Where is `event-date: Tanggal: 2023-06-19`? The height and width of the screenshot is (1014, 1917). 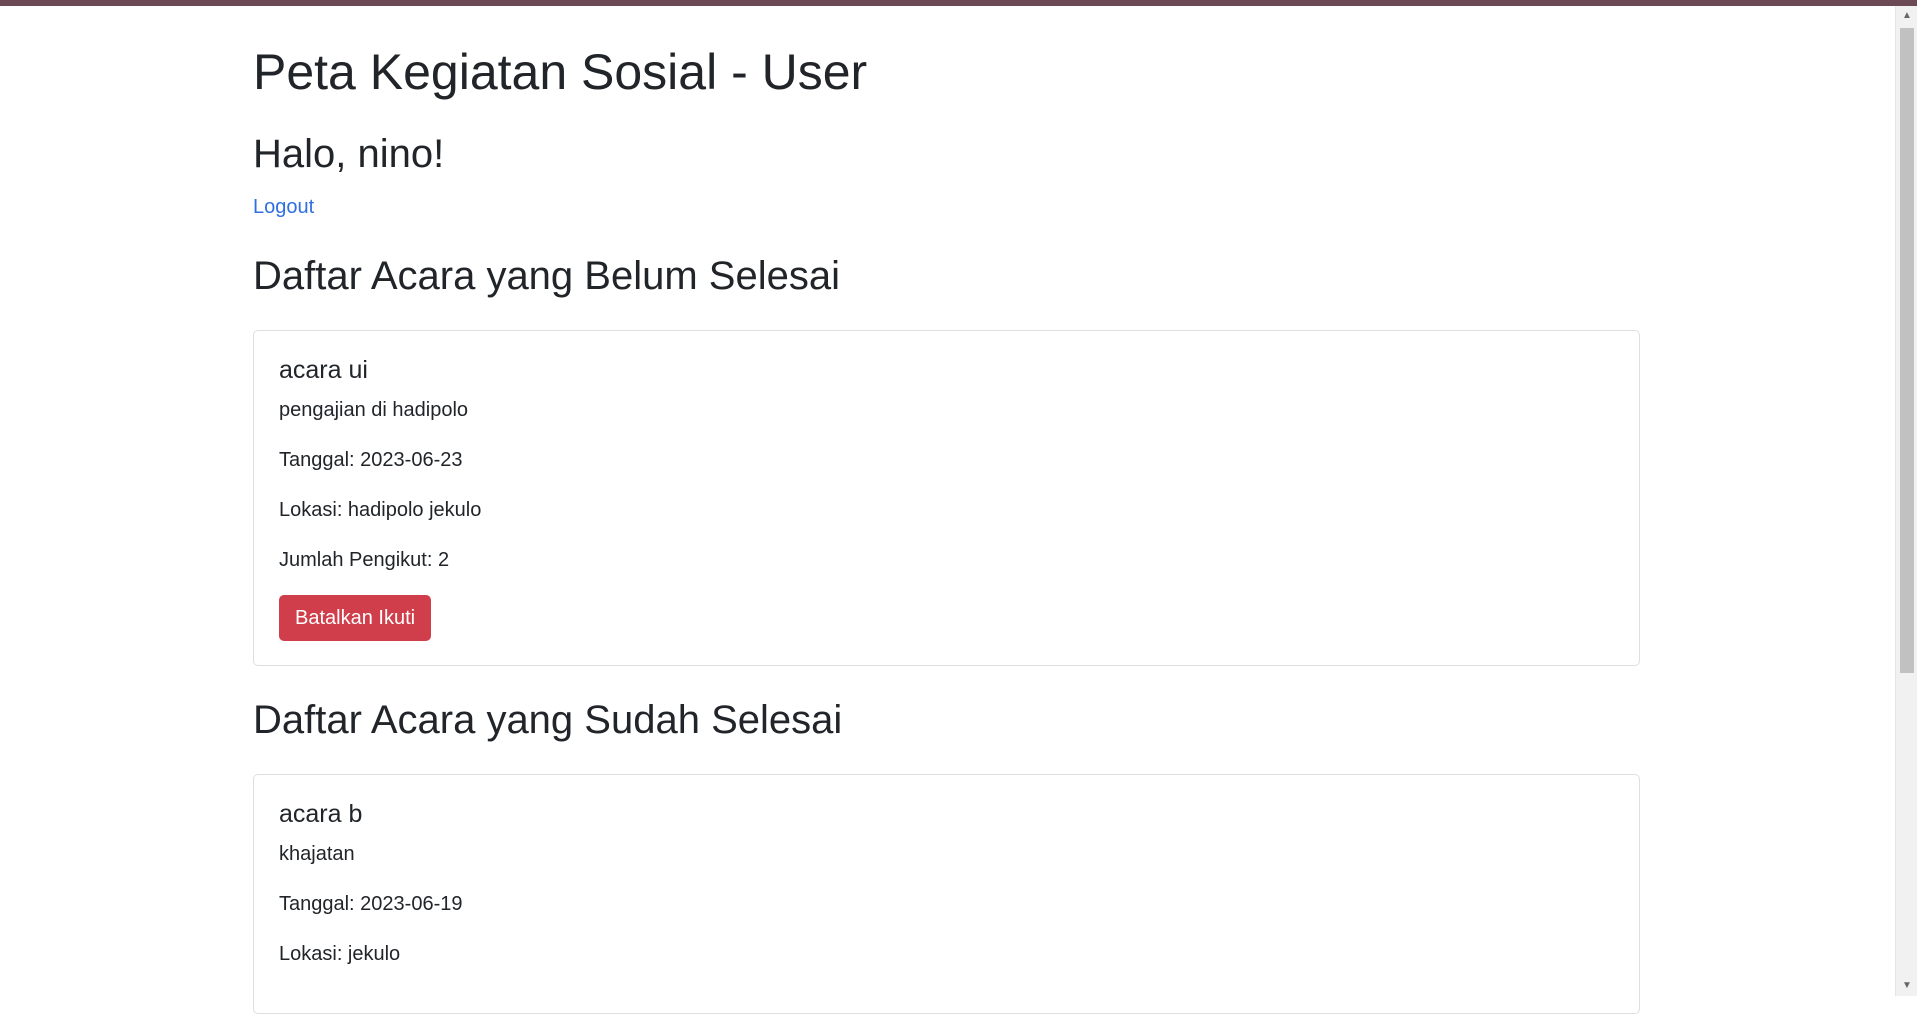
event-date: Tanggal: 2023-06-19 is located at coordinates (371, 904).